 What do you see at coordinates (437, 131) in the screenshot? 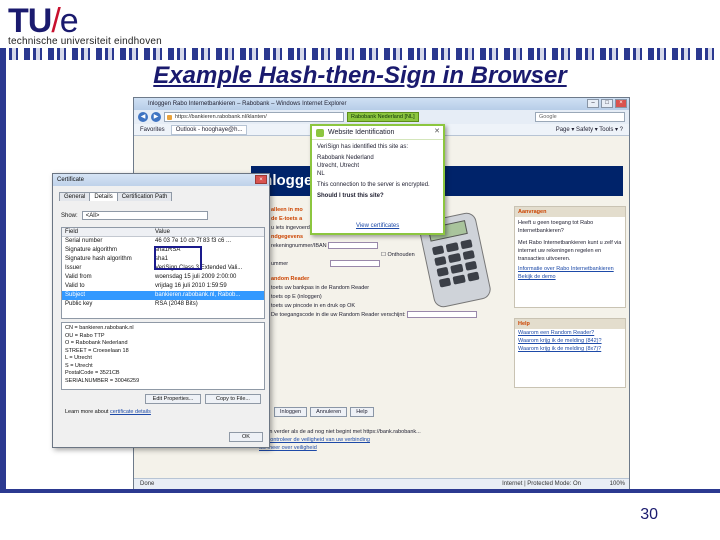
I see `close-icon: ✕` at bounding box center [437, 131].